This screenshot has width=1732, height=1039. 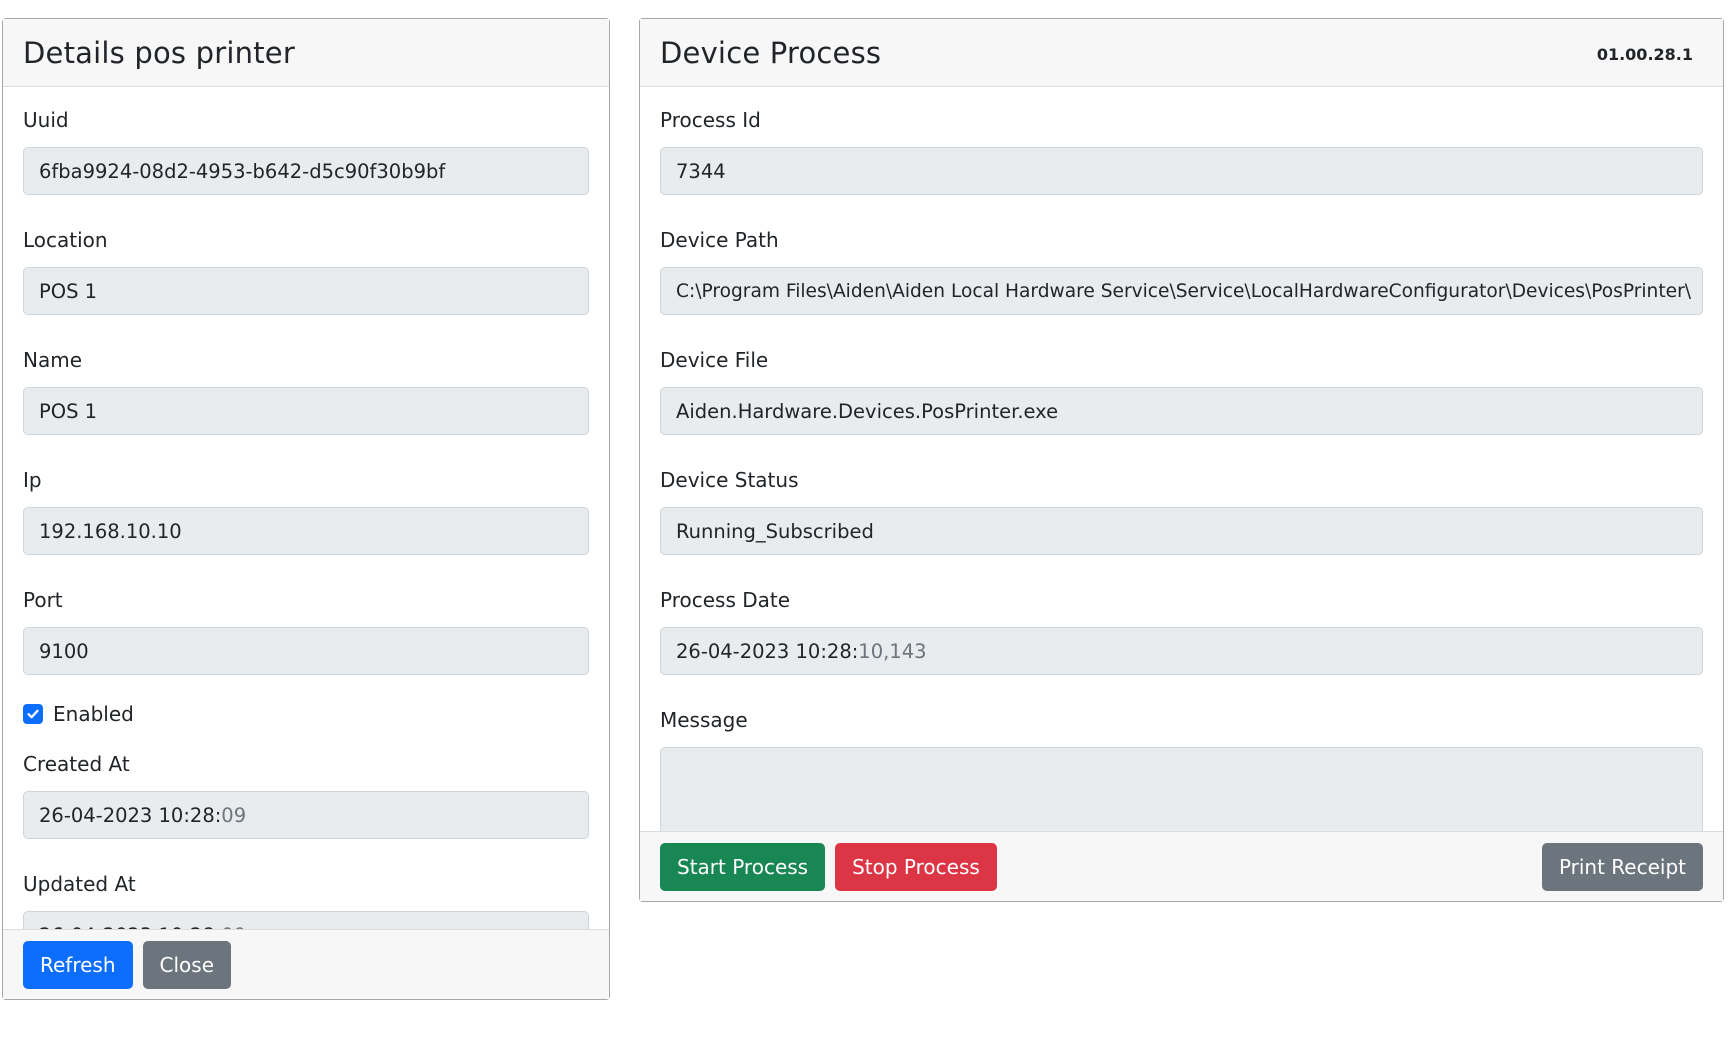 I want to click on enabled-checkbox, so click(x=33, y=714).